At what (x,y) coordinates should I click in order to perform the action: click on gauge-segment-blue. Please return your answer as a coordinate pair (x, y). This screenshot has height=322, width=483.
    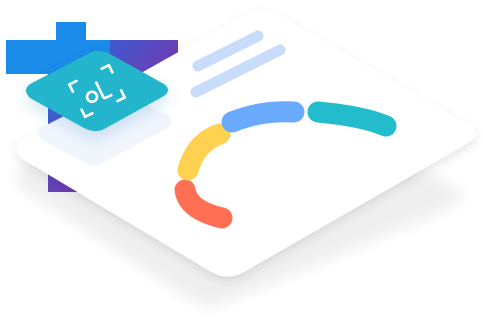
    Looking at the image, I should click on (263, 117).